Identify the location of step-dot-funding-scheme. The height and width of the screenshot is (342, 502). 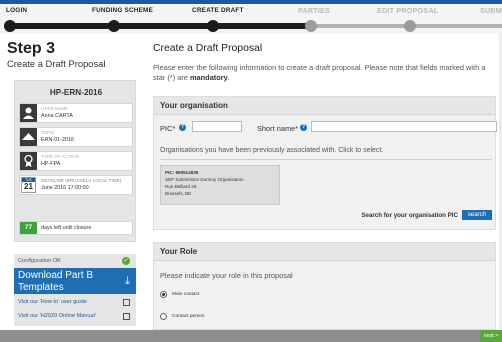
(114, 26).